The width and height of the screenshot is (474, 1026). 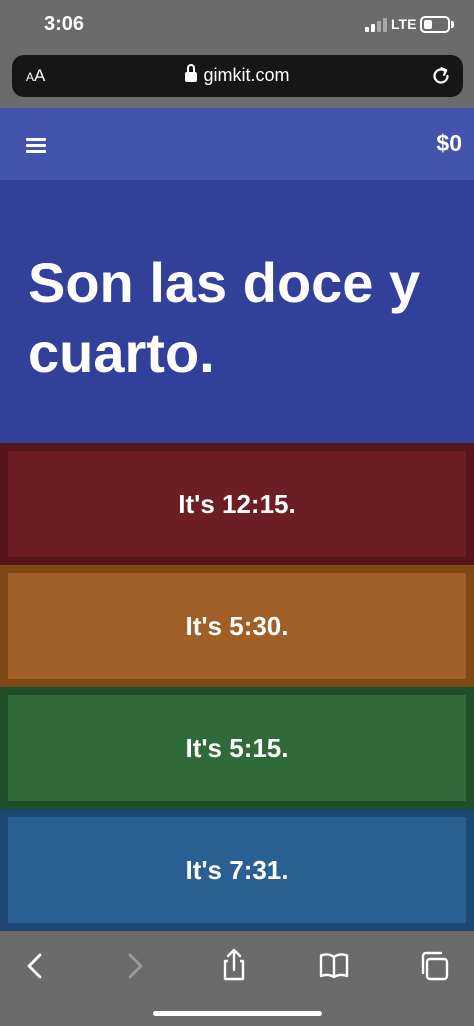 I want to click on url-bar: AA gimkit.com, so click(x=237, y=76).